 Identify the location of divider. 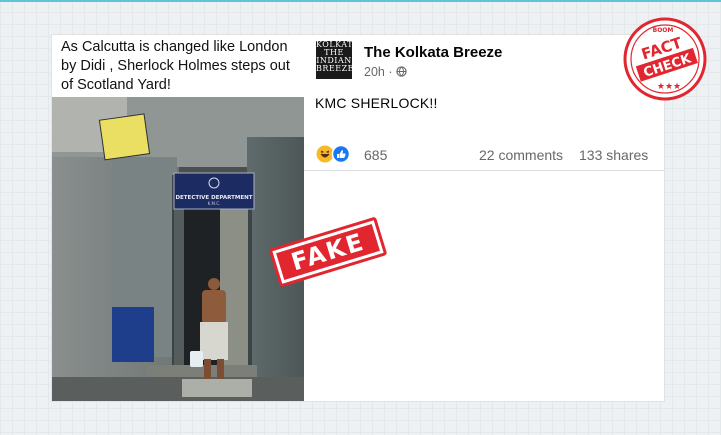
(484, 170).